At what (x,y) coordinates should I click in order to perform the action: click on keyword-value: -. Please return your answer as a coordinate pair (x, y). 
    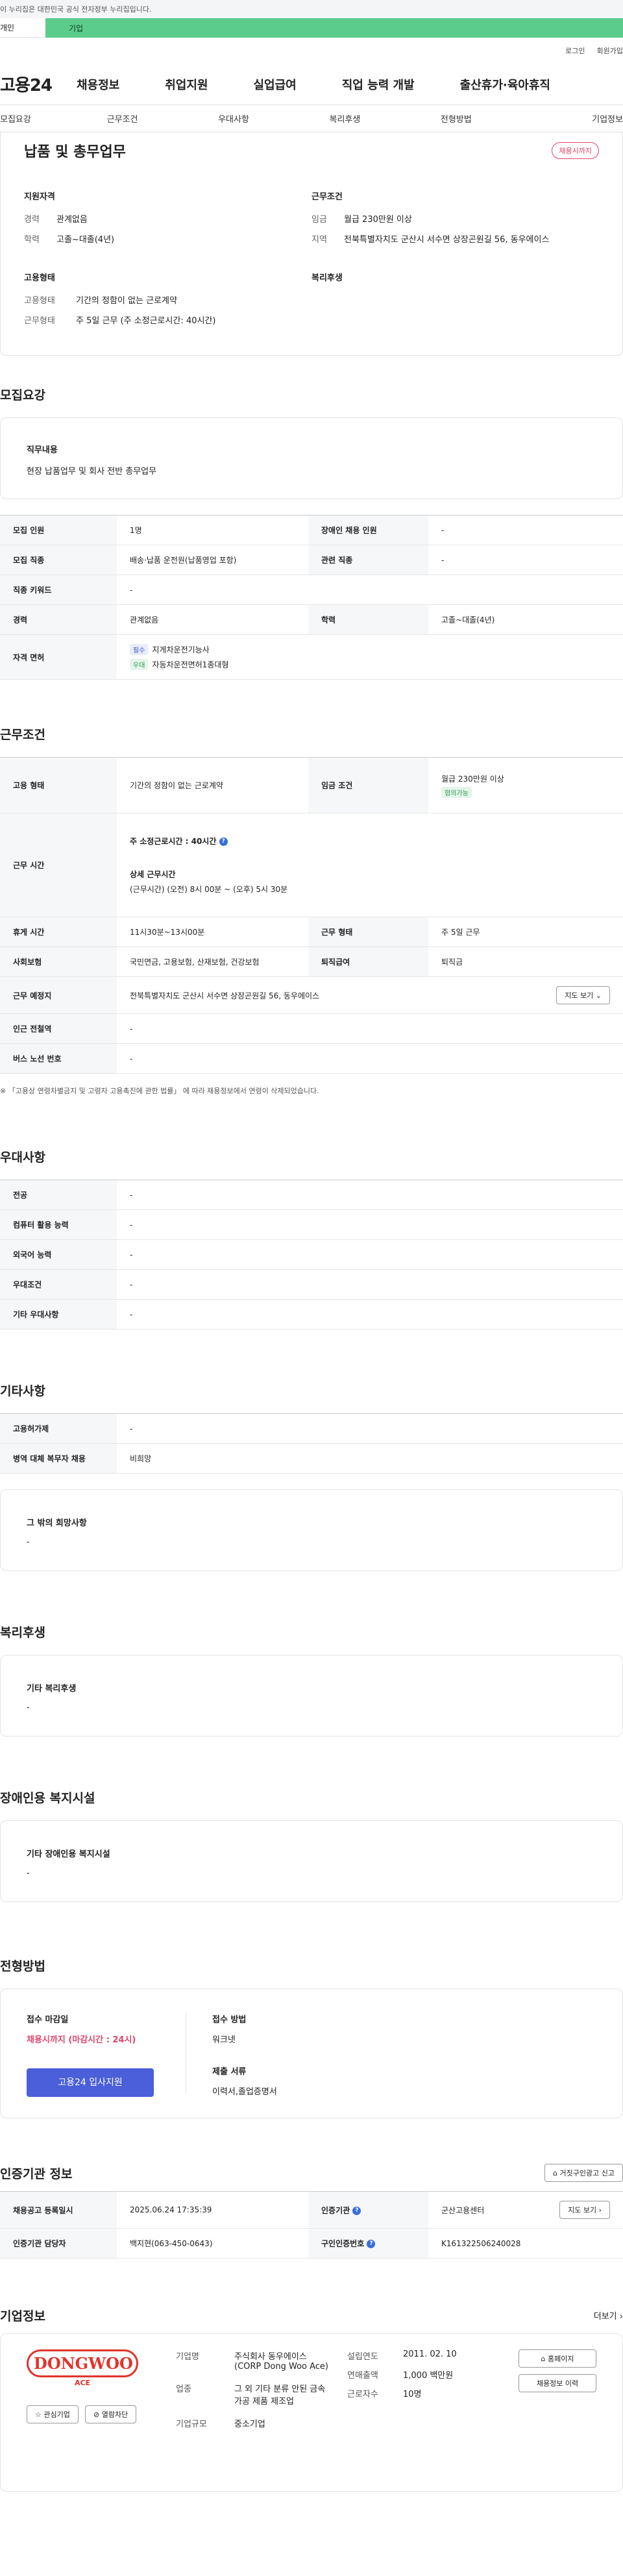
    Looking at the image, I should click on (370, 590).